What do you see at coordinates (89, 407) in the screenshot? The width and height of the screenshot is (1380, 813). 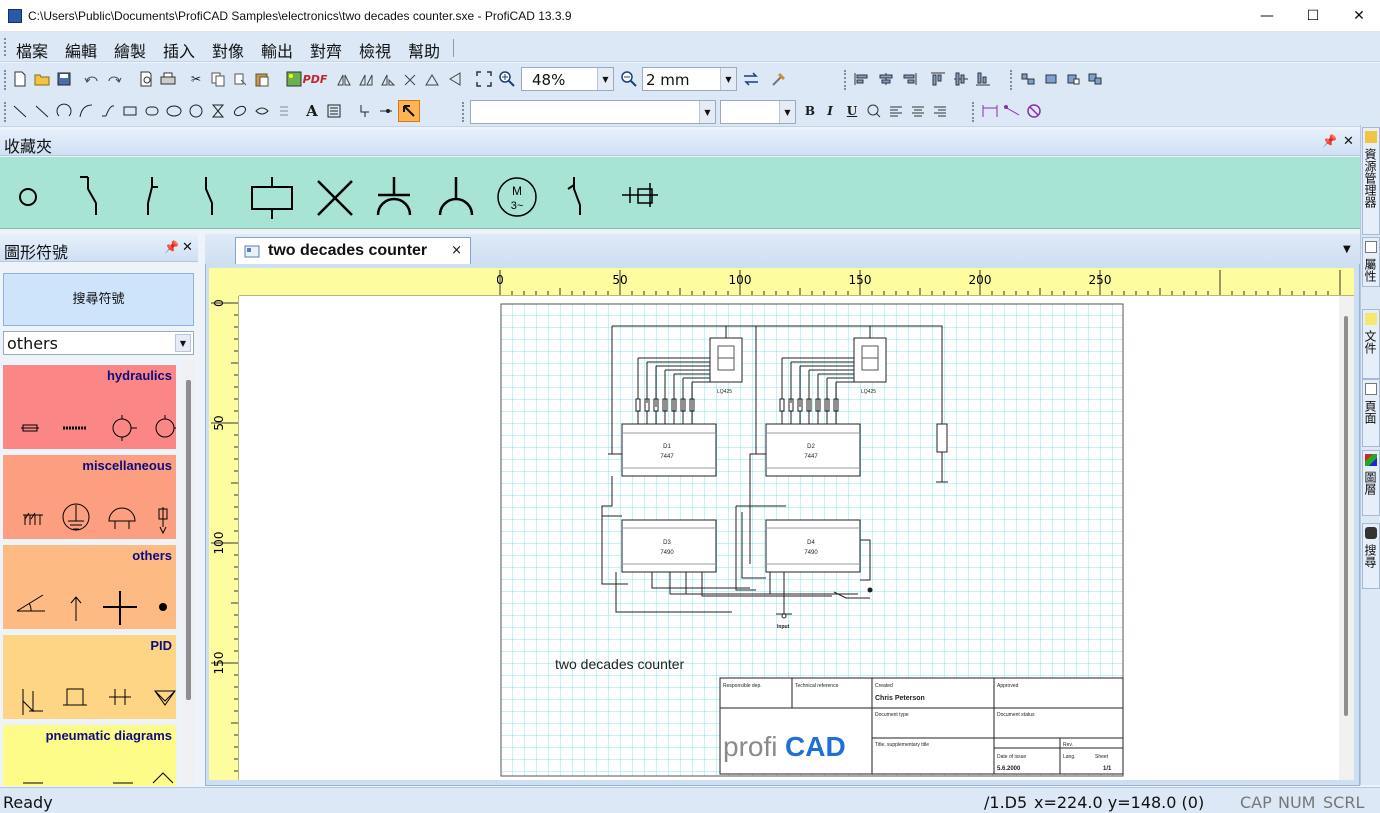 I see `category-hydraulics: hydraulics` at bounding box center [89, 407].